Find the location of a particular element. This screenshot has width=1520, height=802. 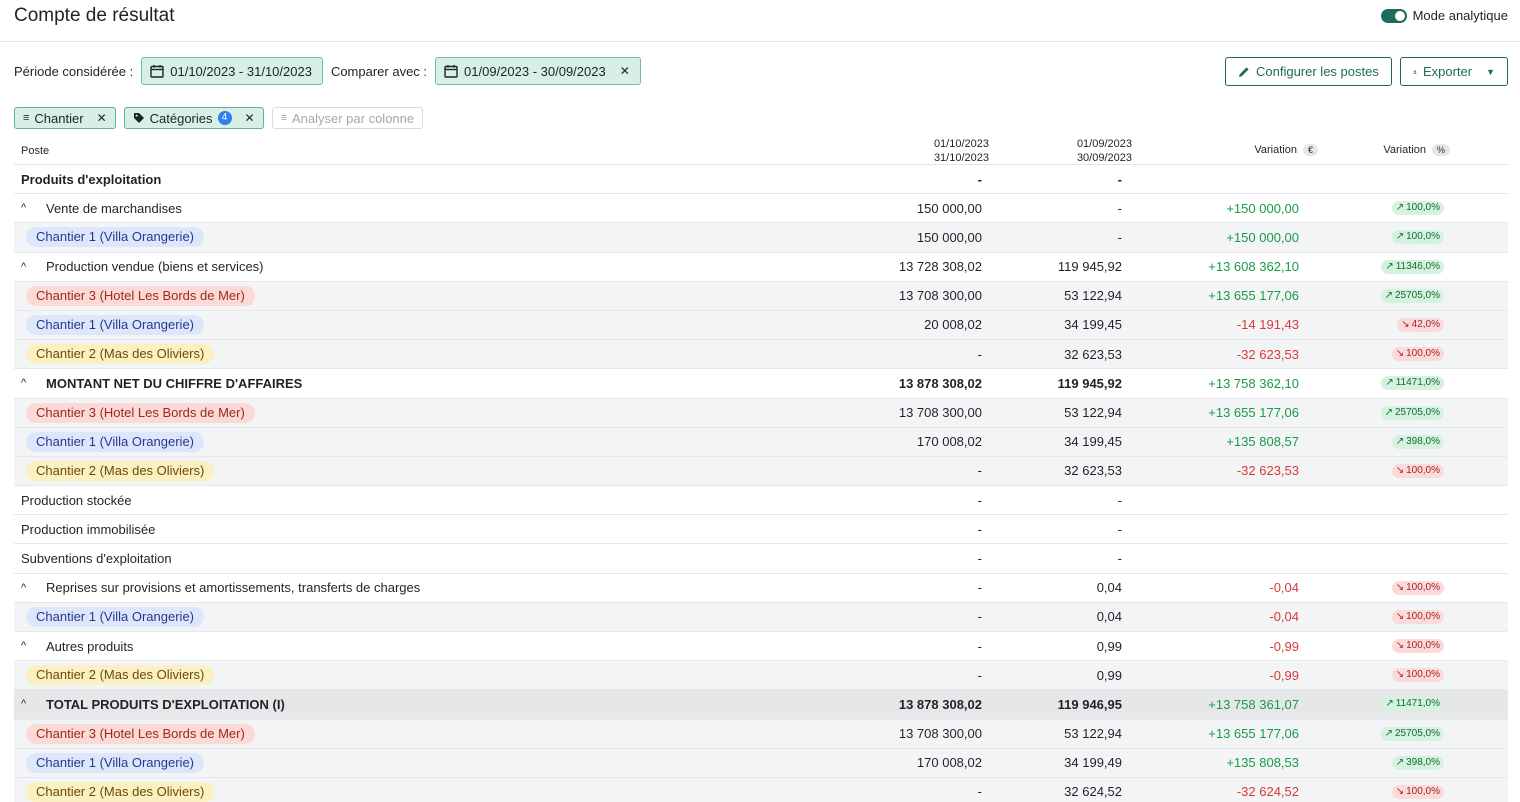

page-header: Compte de résultat Mode analytique is located at coordinates (760, 21).